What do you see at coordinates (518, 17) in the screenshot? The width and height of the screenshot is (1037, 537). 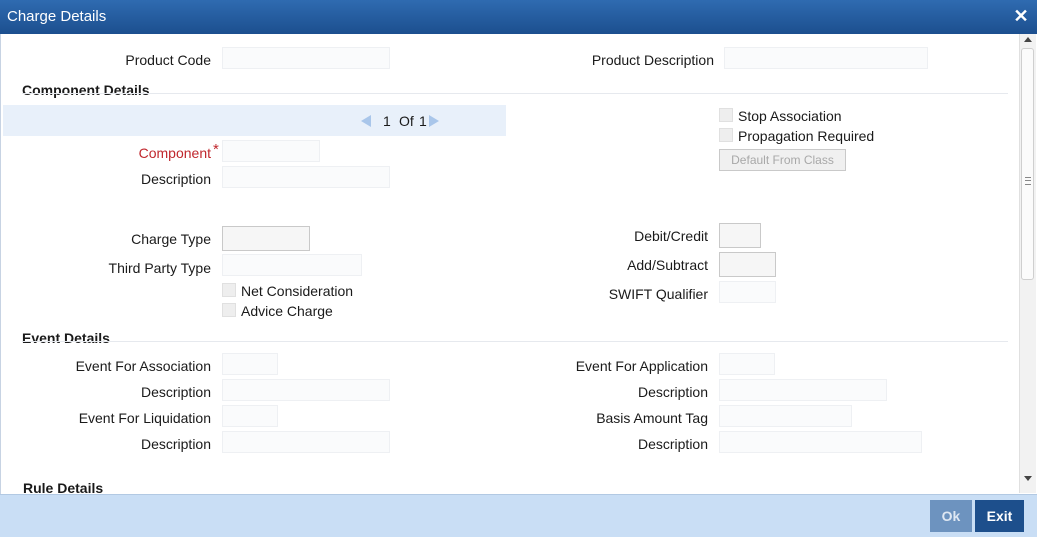 I see `title-bar: Charge Details ✕` at bounding box center [518, 17].